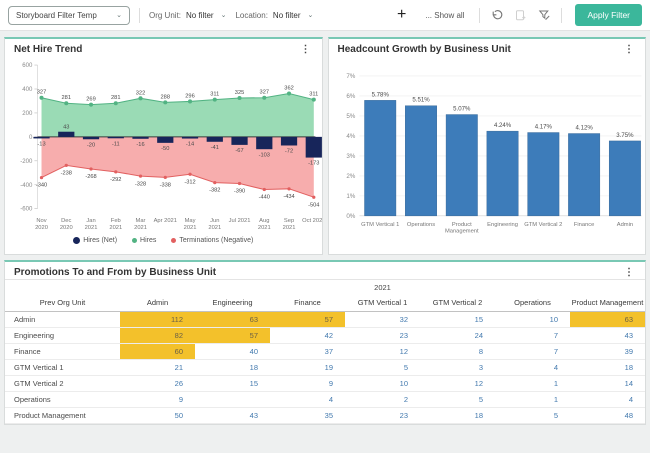 The height and width of the screenshot is (453, 650). I want to click on promotion-cell: 14, so click(607, 384).